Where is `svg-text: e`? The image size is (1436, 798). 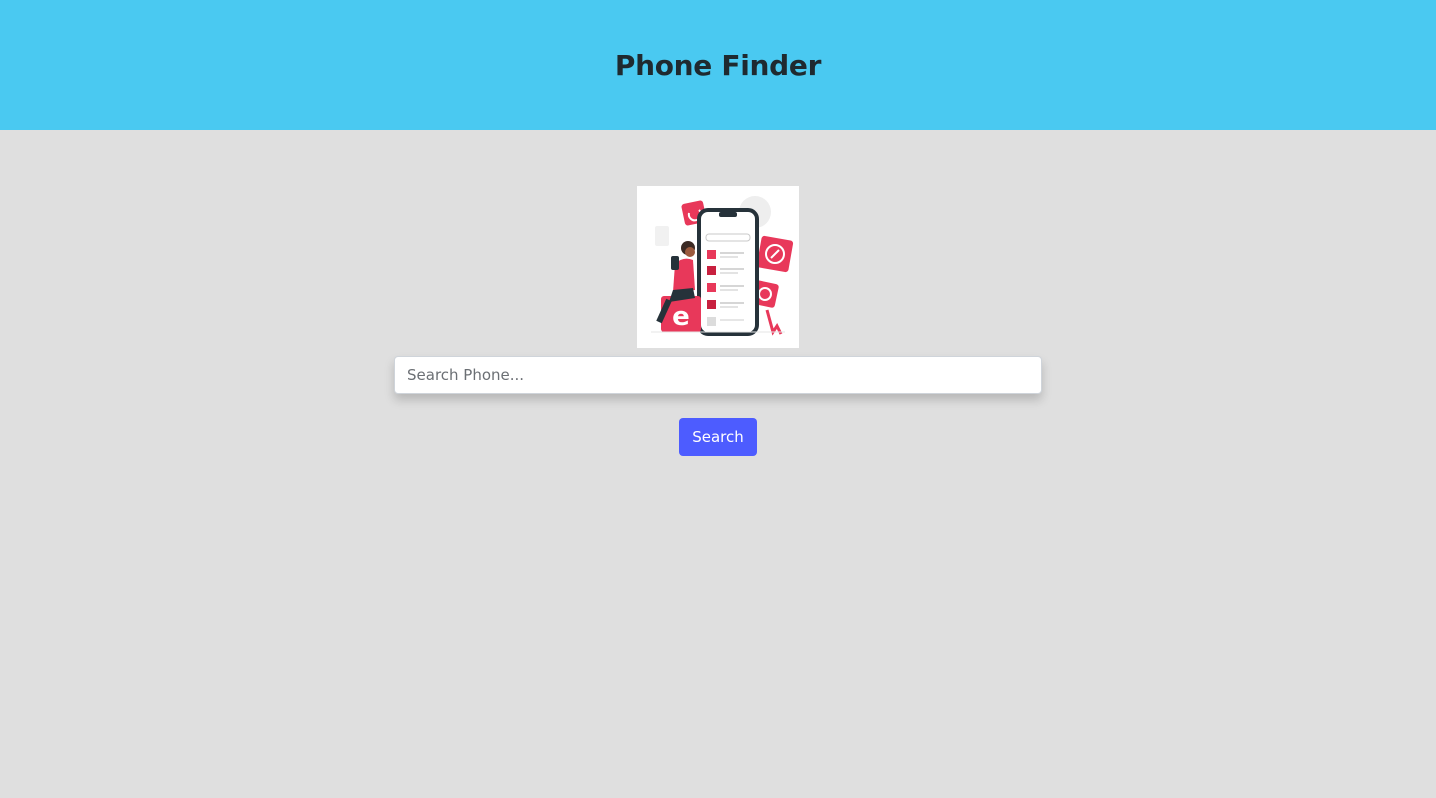 svg-text: e is located at coordinates (681, 317).